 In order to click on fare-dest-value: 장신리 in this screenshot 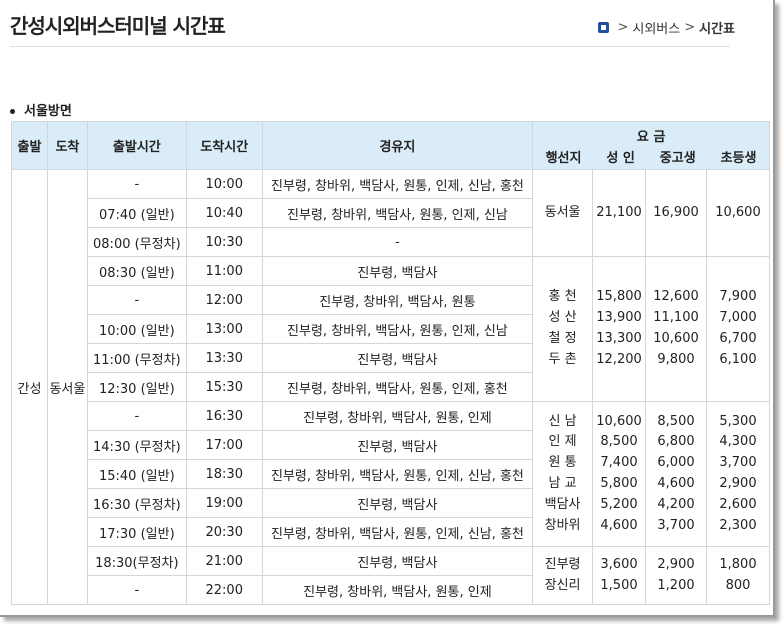, I will do `click(562, 585)`.